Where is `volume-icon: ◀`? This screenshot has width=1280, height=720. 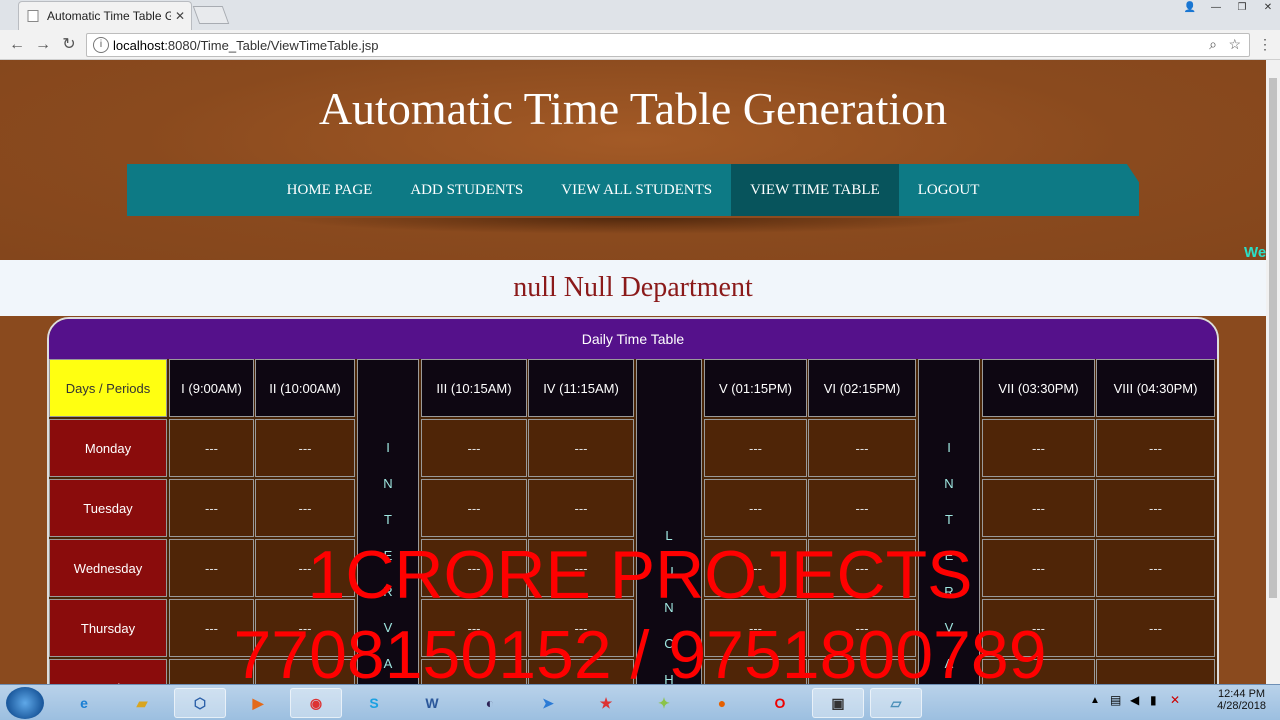
volume-icon: ◀ is located at coordinates (1134, 700).